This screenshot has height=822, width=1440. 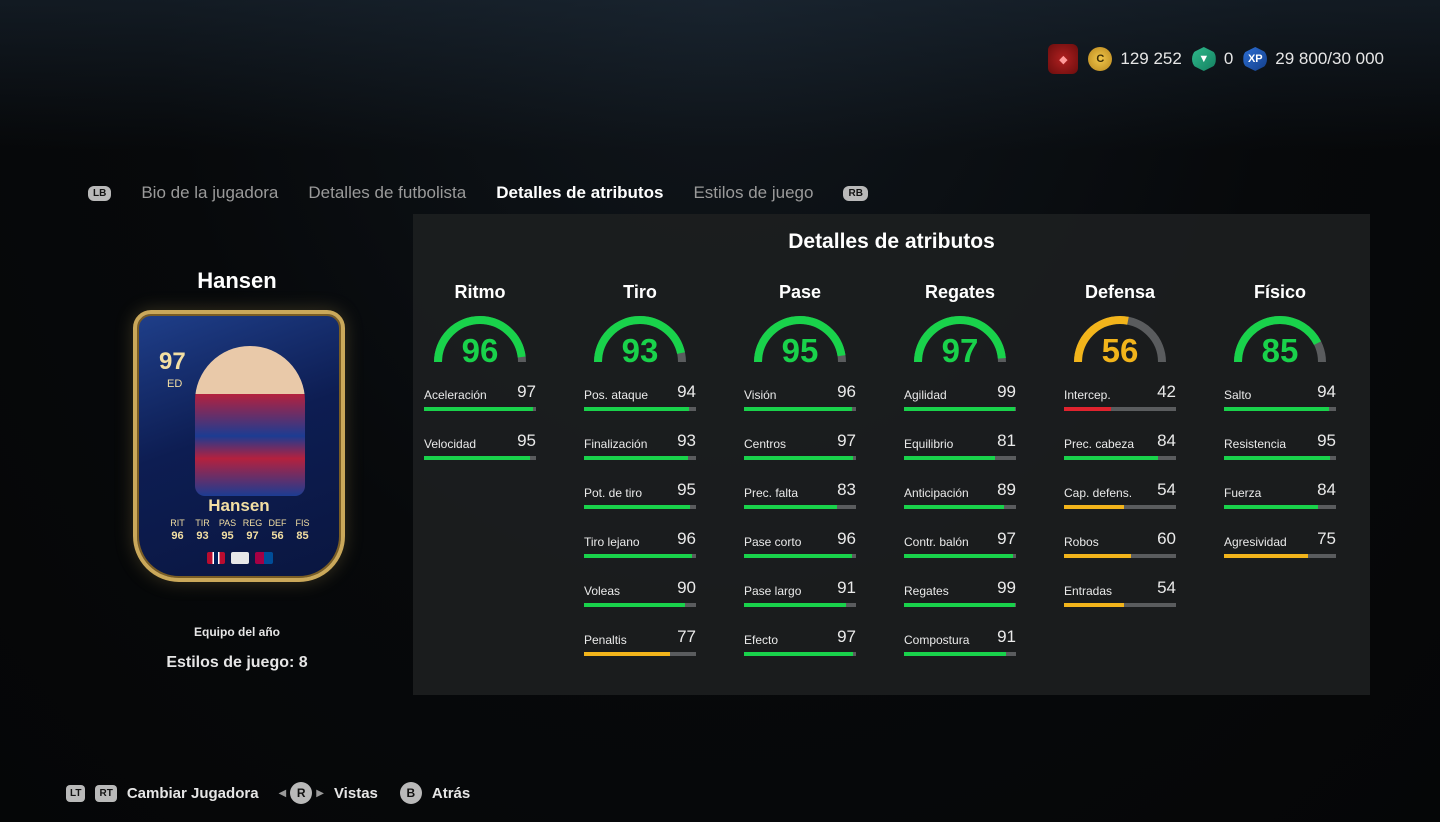 I want to click on attribute-name: Penaltis, so click(x=605, y=640).